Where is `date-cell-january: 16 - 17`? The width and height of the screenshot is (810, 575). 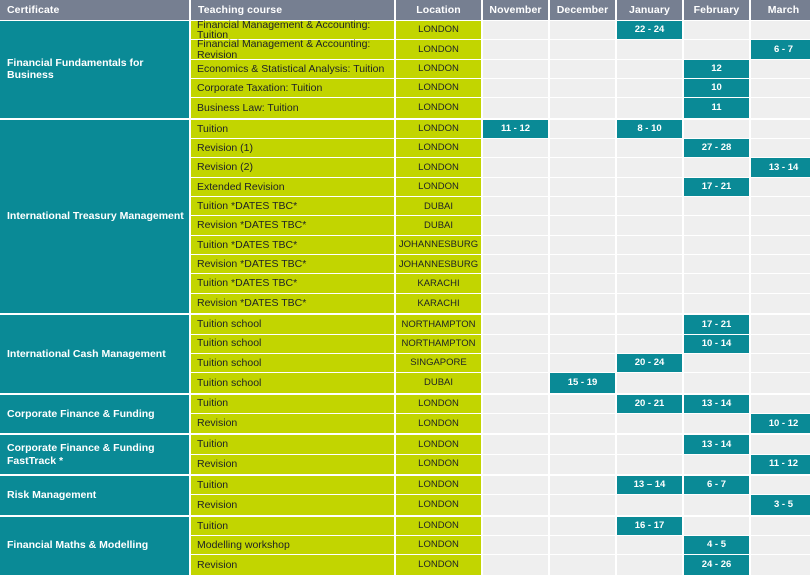
date-cell-january: 16 - 17 is located at coordinates (649, 525).